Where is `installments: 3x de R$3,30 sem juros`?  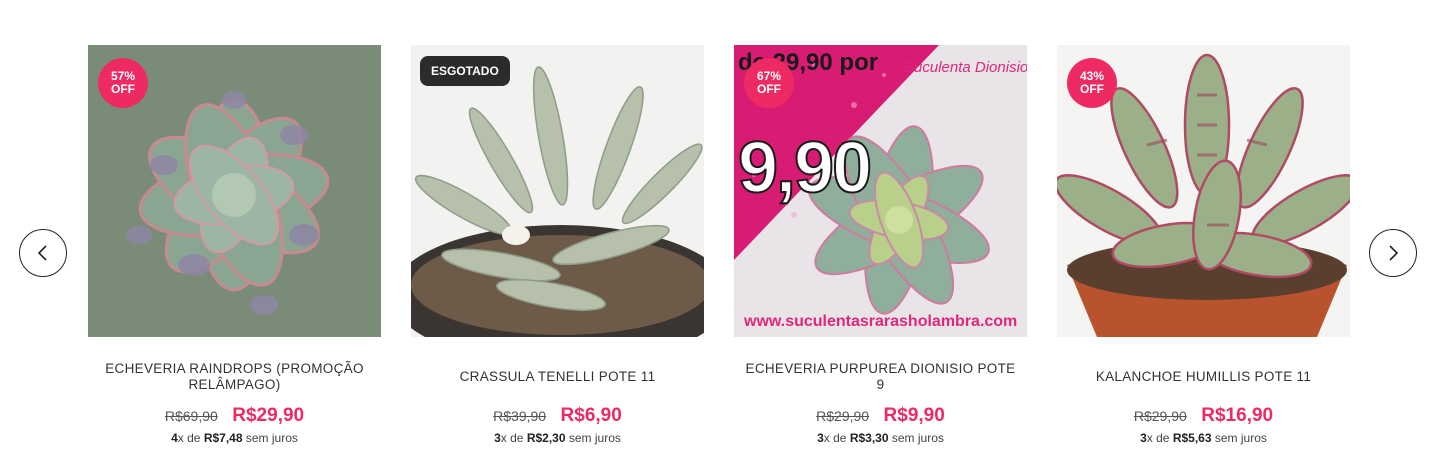
installments: 3x de R$3,30 sem juros is located at coordinates (880, 438).